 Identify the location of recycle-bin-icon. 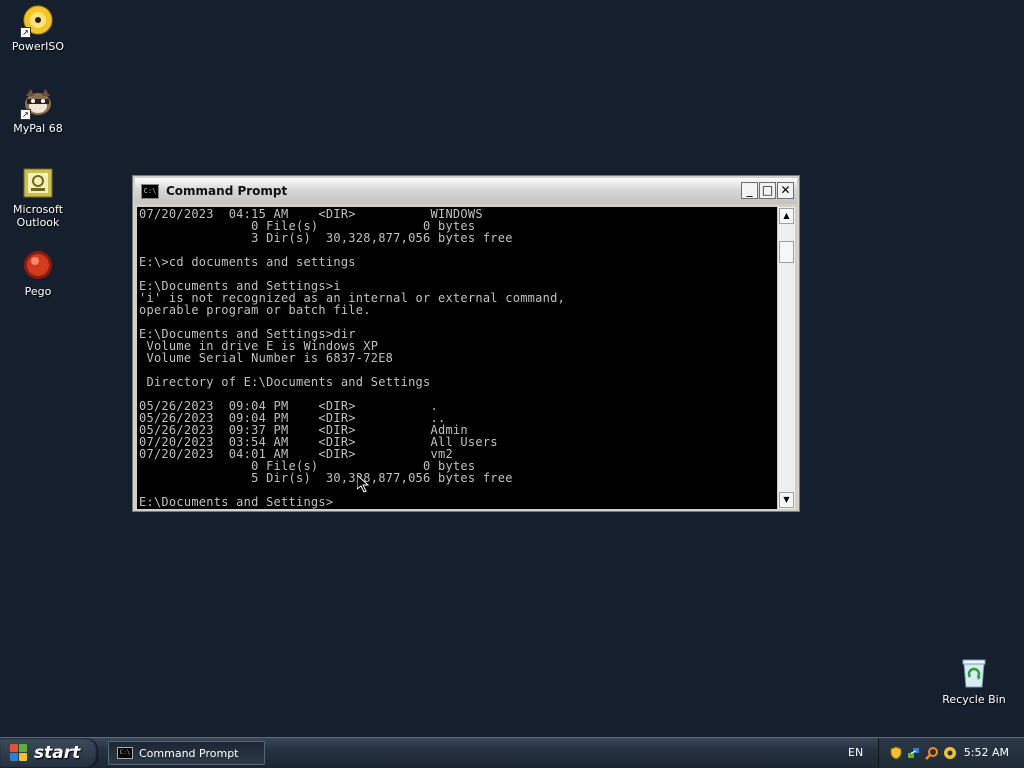
(974, 673).